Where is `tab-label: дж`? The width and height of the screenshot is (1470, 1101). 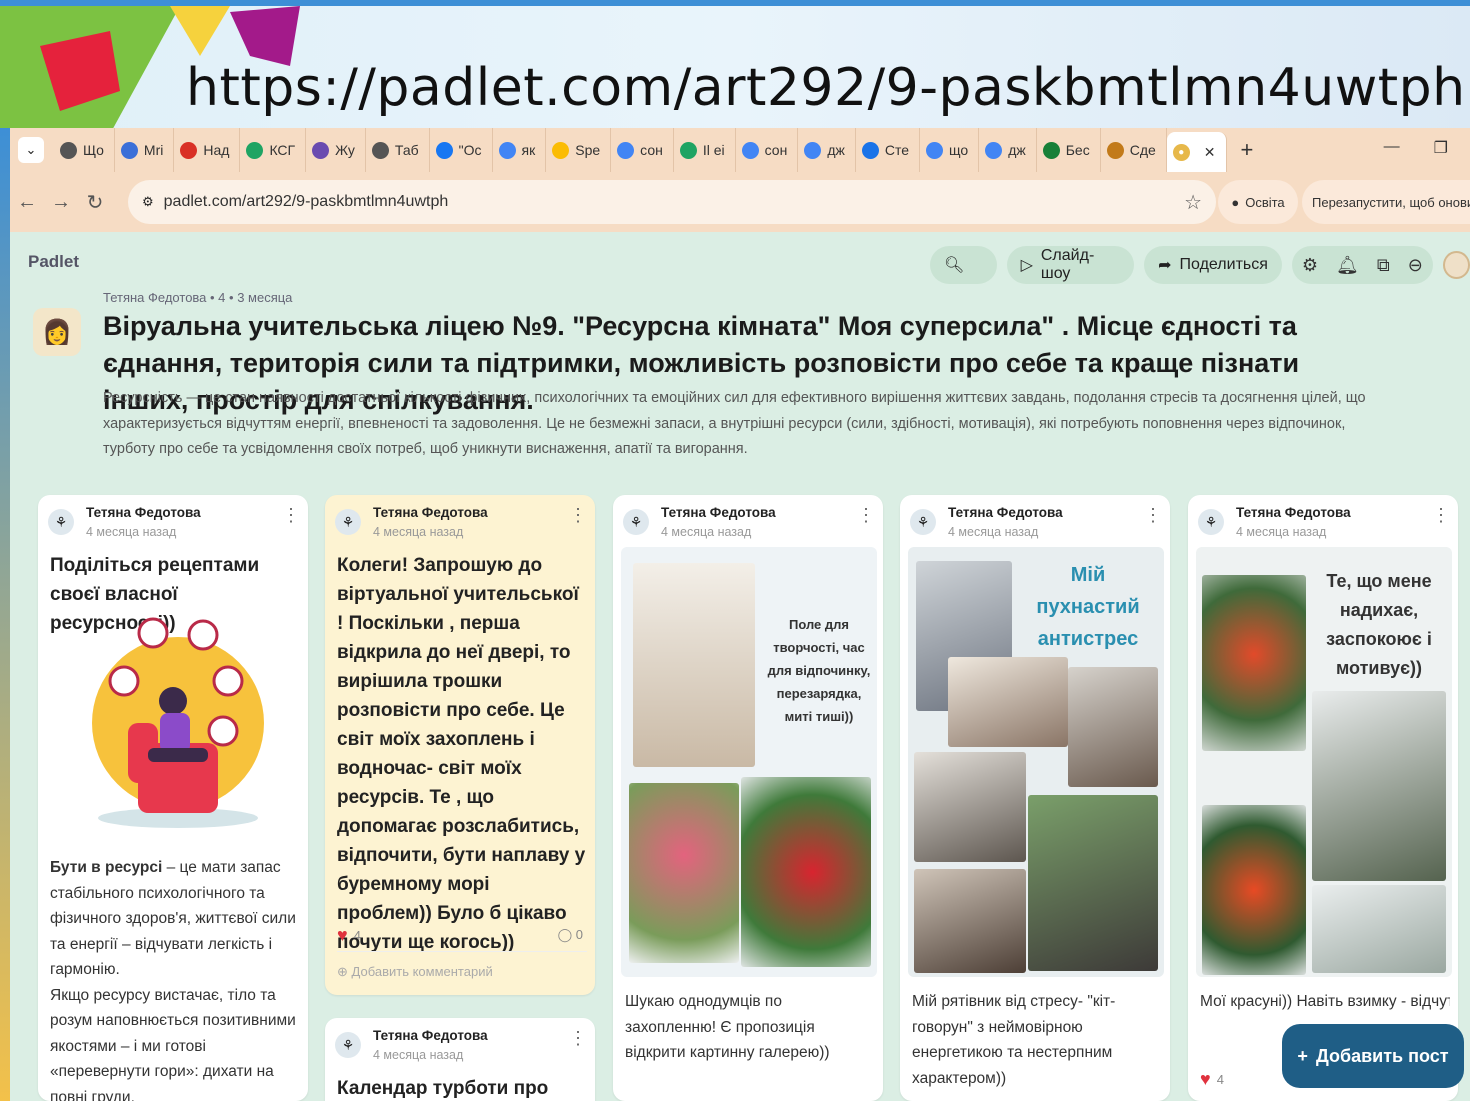 tab-label: дж is located at coordinates (1017, 150).